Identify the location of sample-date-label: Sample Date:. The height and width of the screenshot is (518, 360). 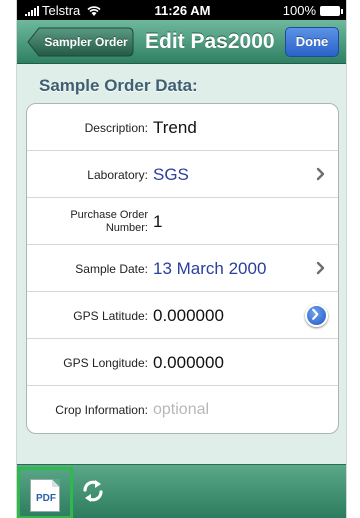
(111, 268).